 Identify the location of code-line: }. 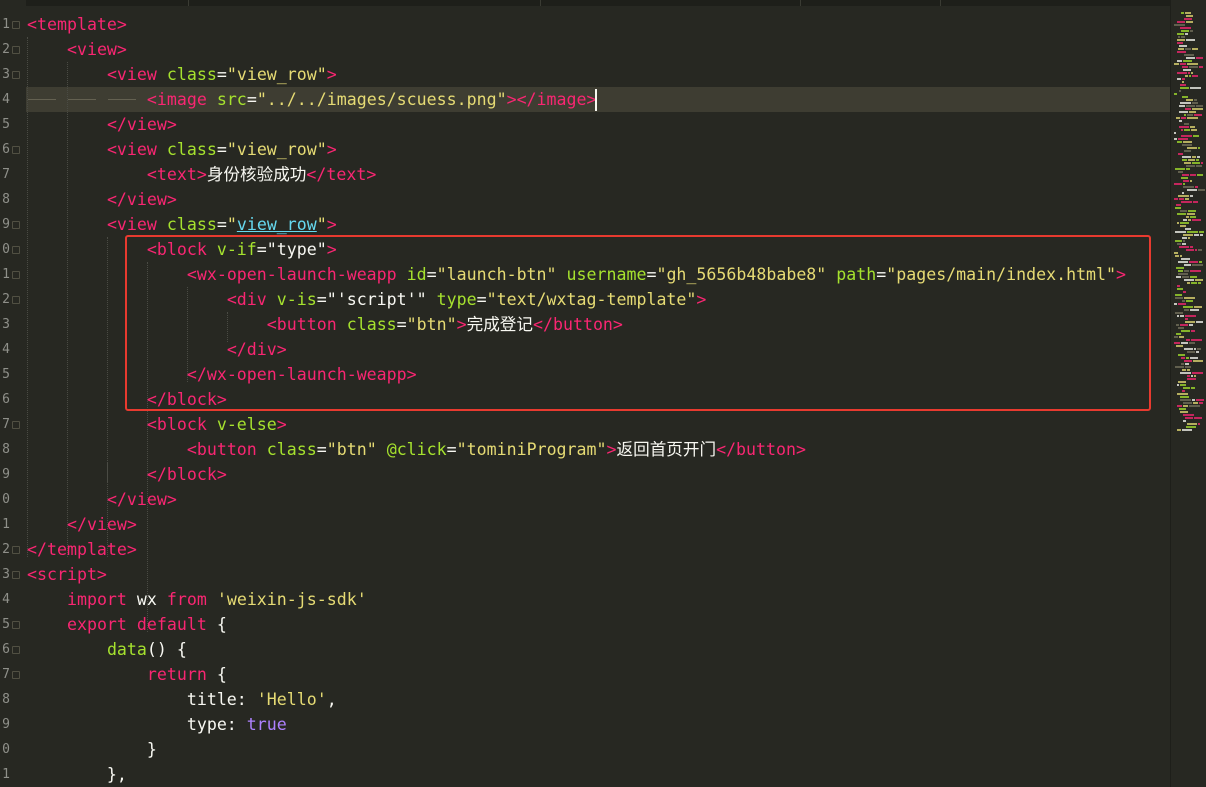
(92, 749).